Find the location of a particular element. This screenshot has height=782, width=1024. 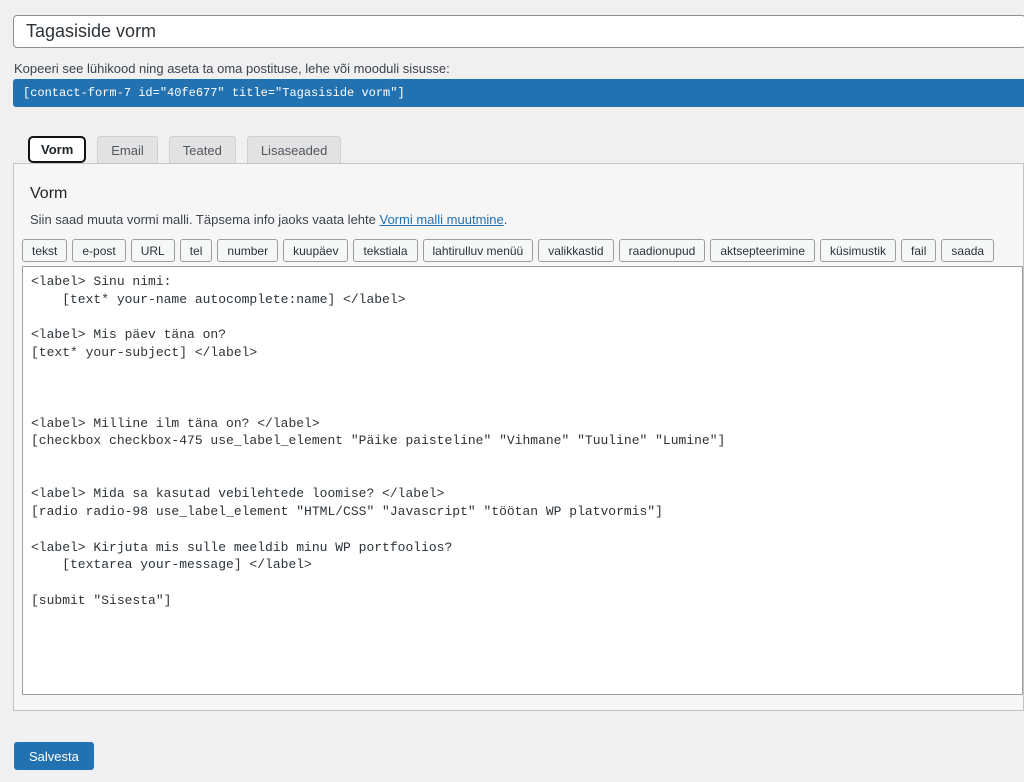

tag-generator-button-url: URL is located at coordinates (152, 250).